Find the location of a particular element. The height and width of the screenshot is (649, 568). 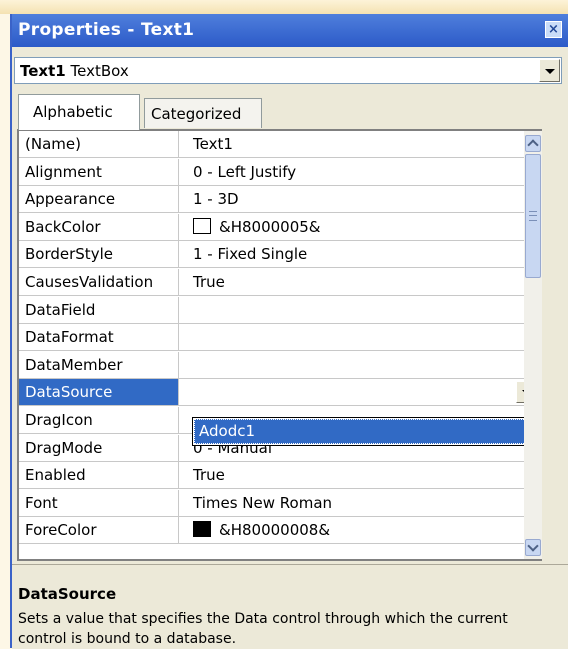

property-grid-scrollbar is located at coordinates (533, 345).